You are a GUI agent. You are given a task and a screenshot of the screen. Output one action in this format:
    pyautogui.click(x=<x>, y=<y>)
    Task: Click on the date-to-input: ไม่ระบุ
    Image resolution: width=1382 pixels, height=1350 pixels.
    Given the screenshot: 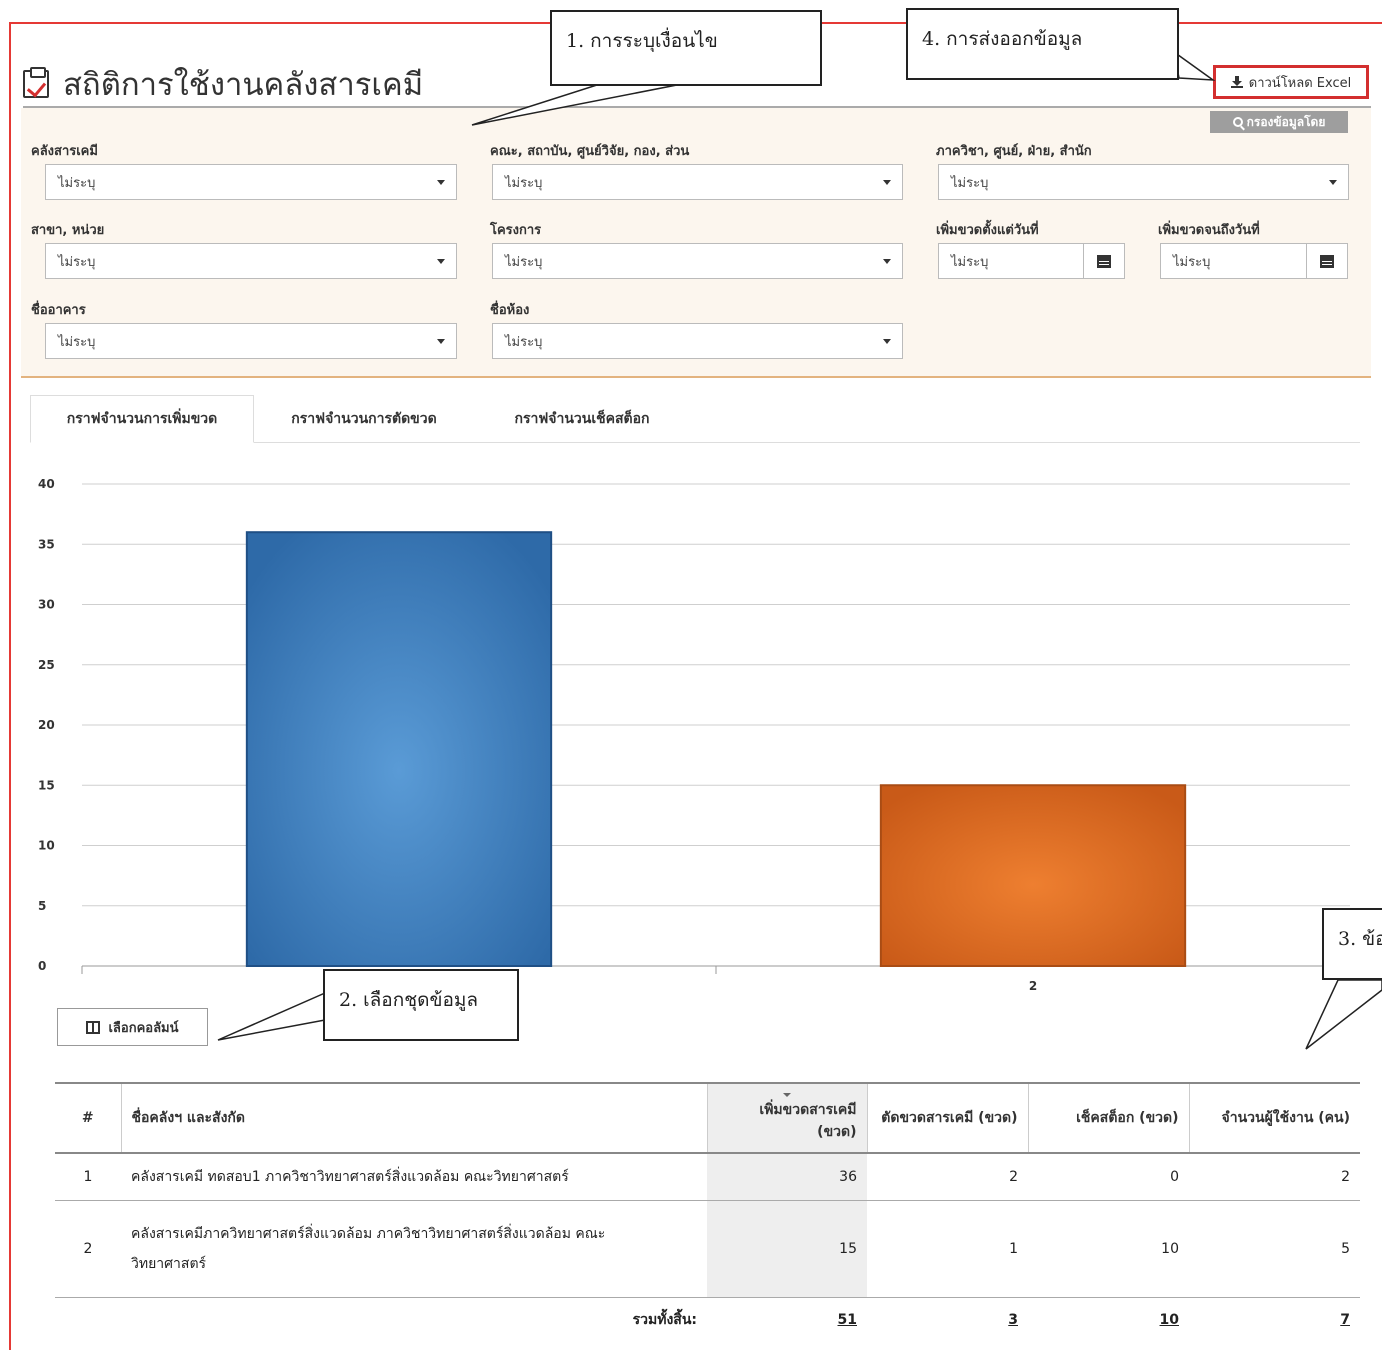 What is the action you would take?
    pyautogui.click(x=1233, y=261)
    